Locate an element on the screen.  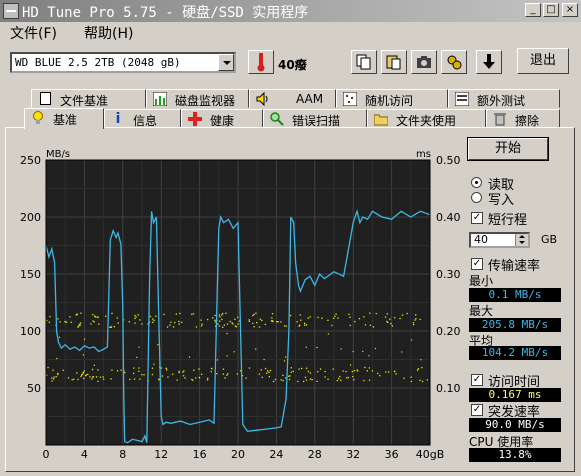
window-title: HD Tune Pro 5.75 - 硬盘/SSD 实用程序 is located at coordinates (165, 13).